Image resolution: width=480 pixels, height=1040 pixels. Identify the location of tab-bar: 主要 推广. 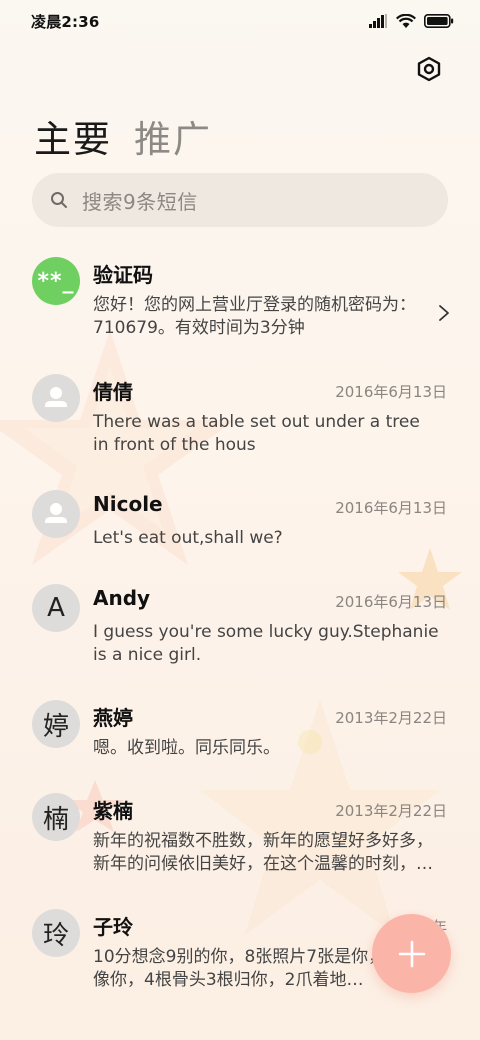
(240, 135).